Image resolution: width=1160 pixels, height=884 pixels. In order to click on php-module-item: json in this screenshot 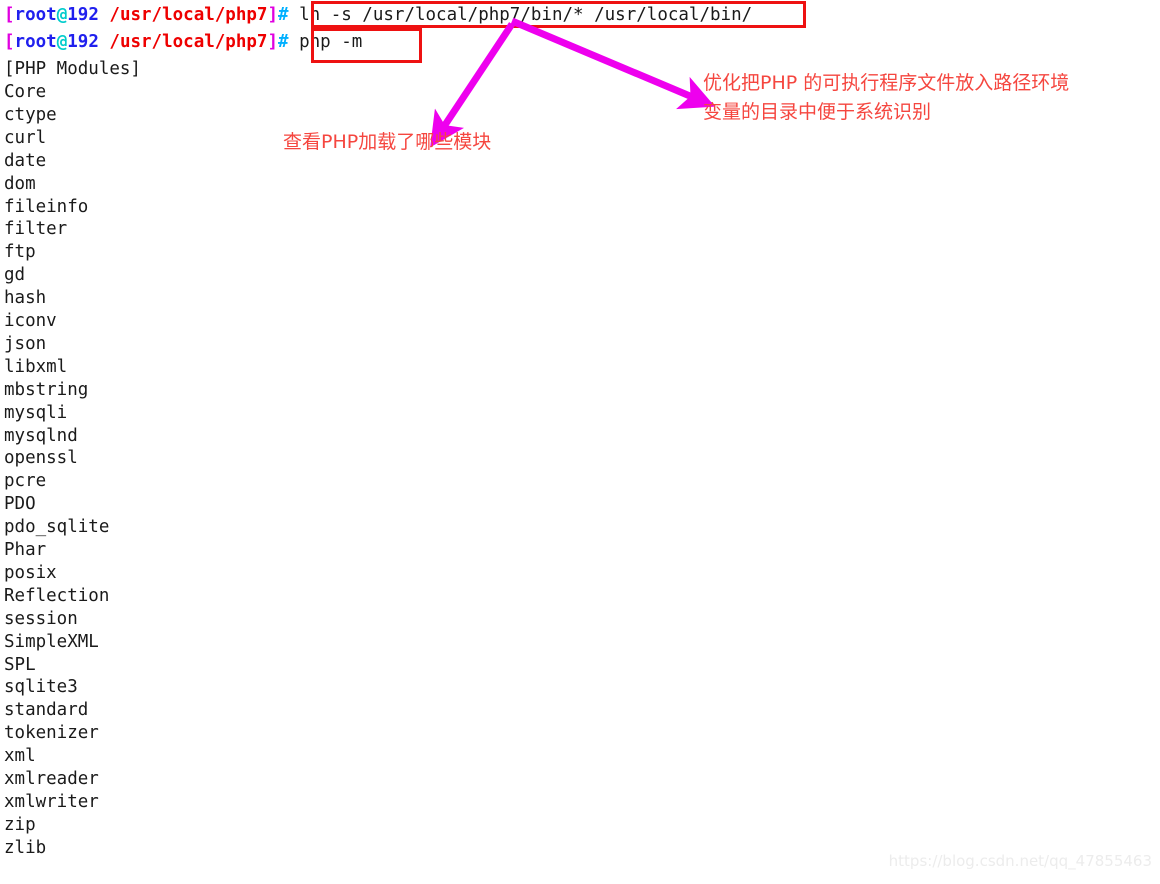, I will do `click(25, 343)`.